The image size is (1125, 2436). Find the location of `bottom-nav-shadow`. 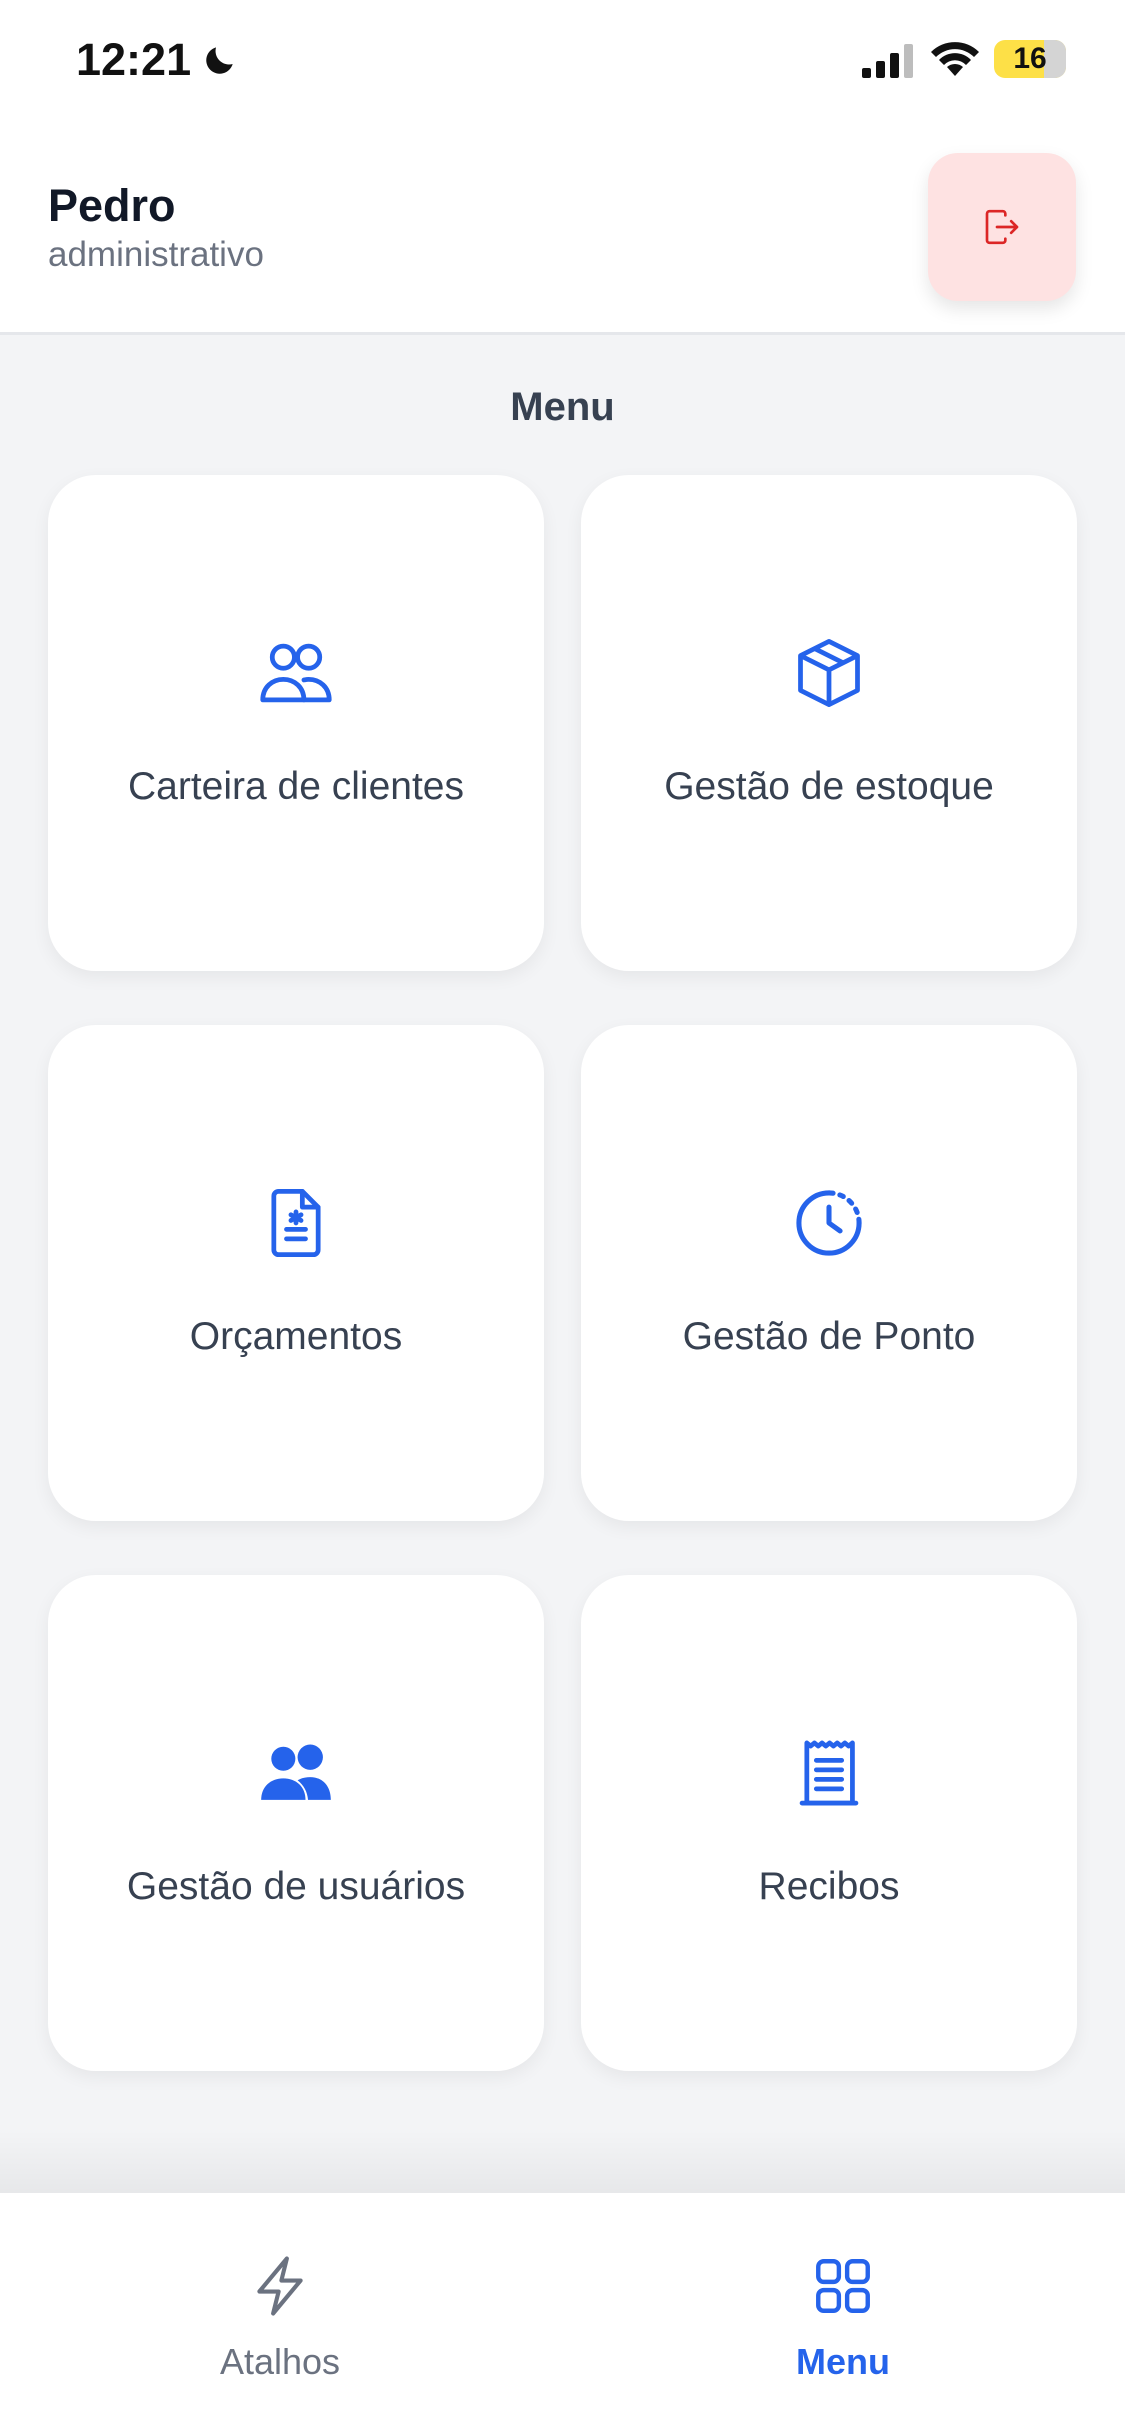

bottom-nav-shadow is located at coordinates (562, 2162).